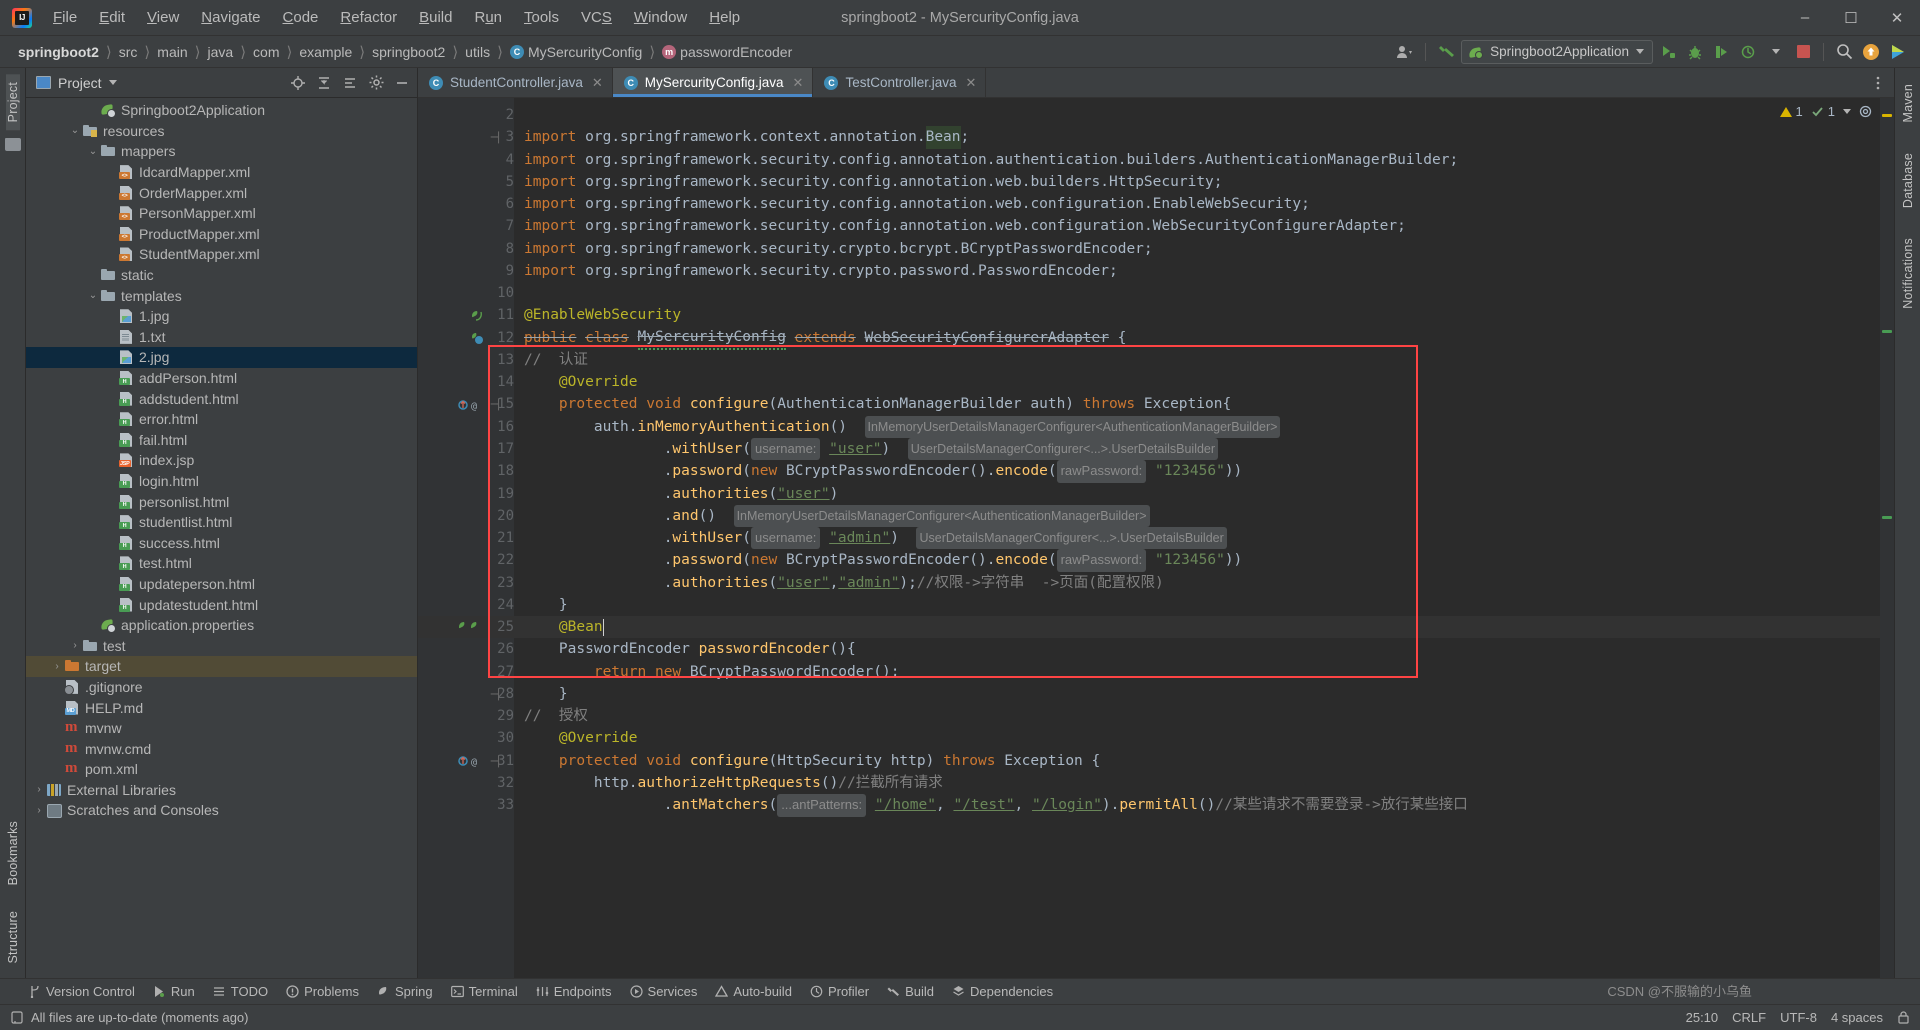 Image resolution: width=1920 pixels, height=1030 pixels. Describe the element at coordinates (466, 738) in the screenshot. I see `gutter-line: 30` at that location.